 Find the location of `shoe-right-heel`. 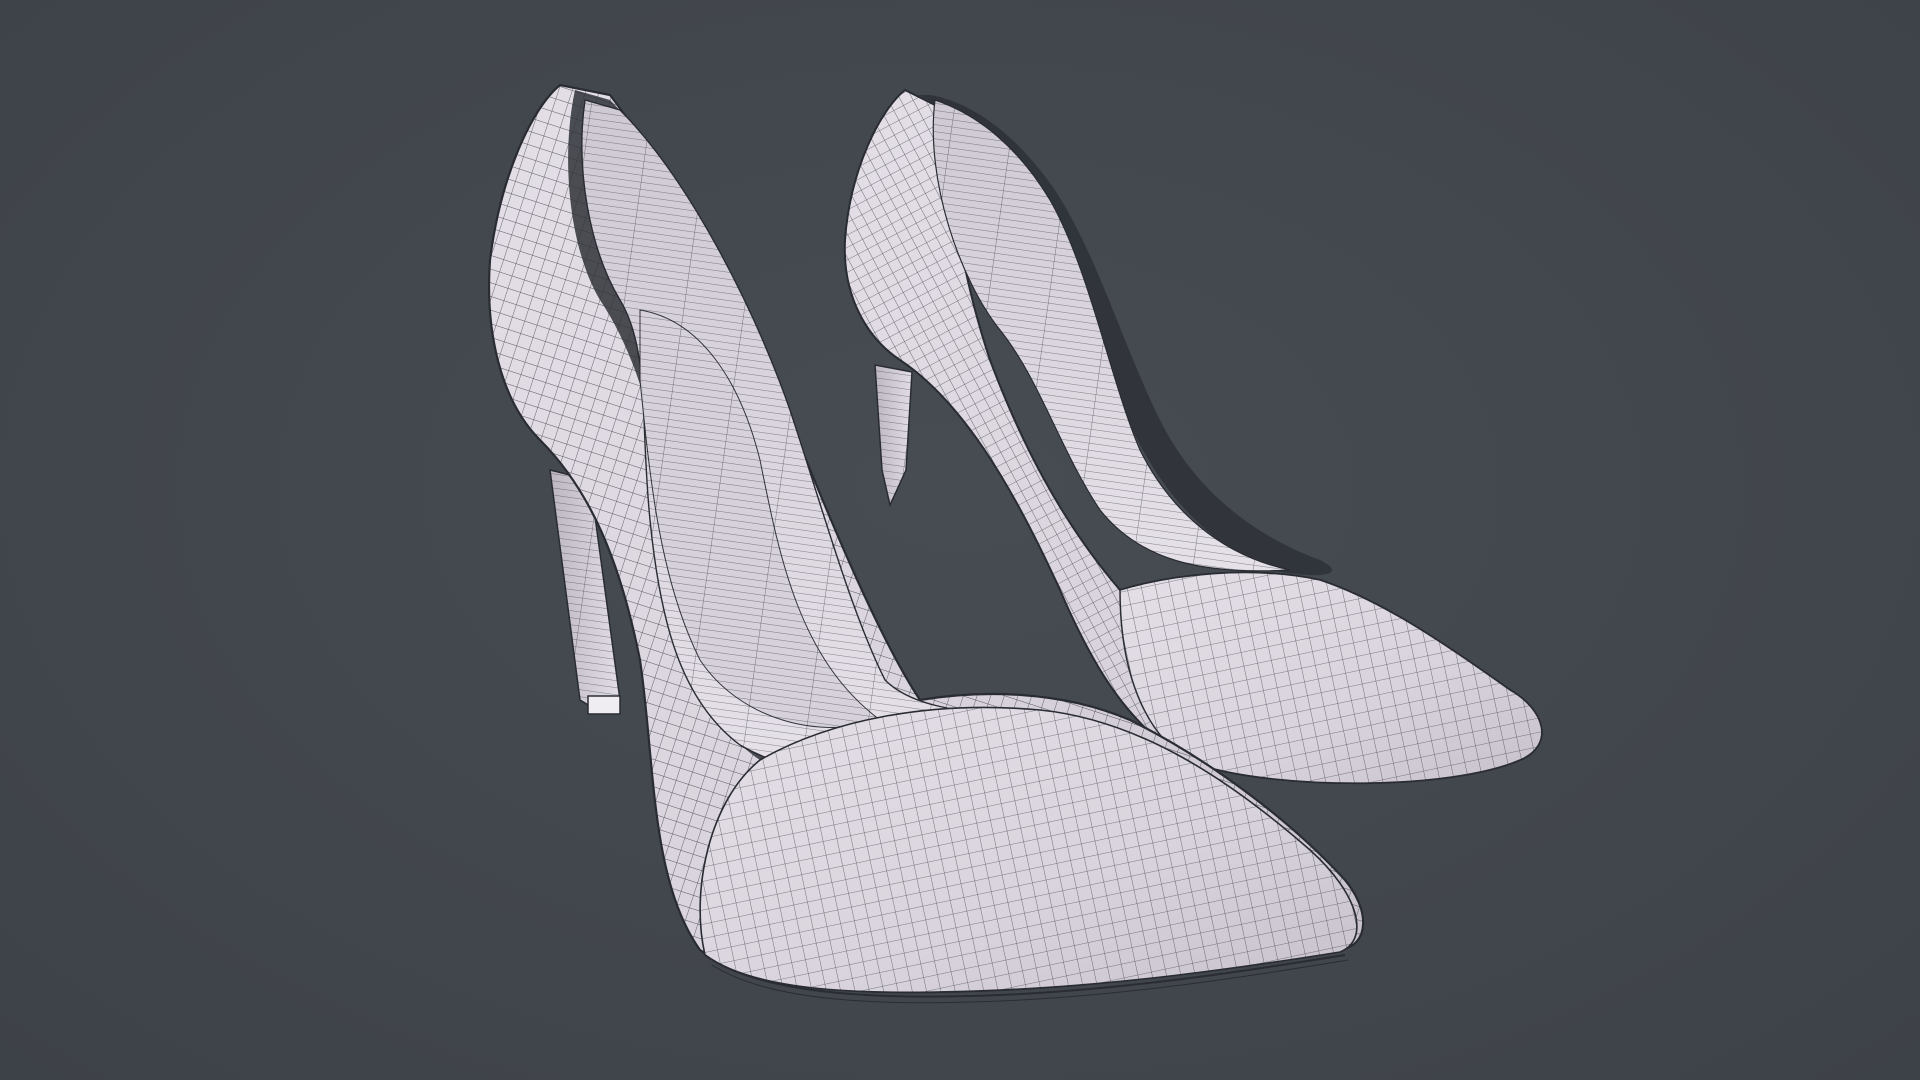

shoe-right-heel is located at coordinates (893, 436).